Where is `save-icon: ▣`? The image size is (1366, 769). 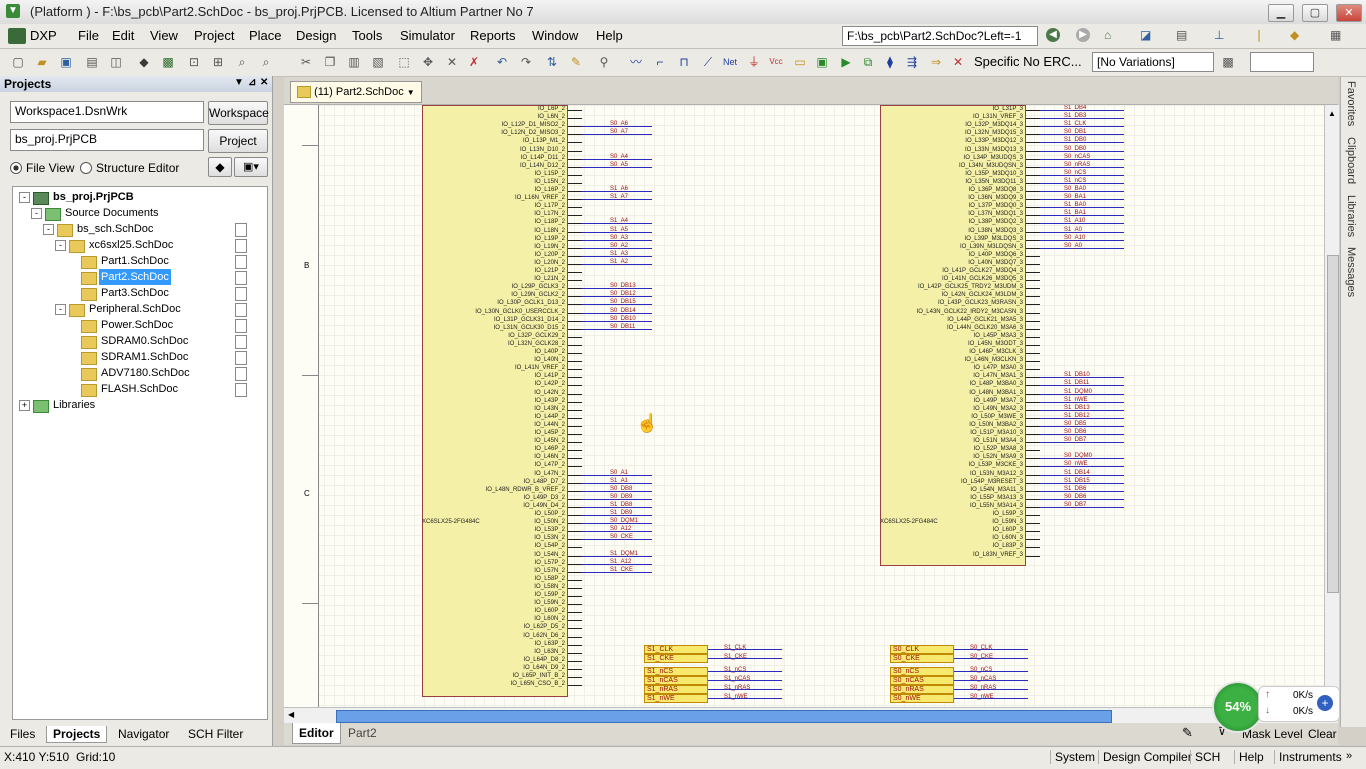
save-icon: ▣ is located at coordinates (66, 62).